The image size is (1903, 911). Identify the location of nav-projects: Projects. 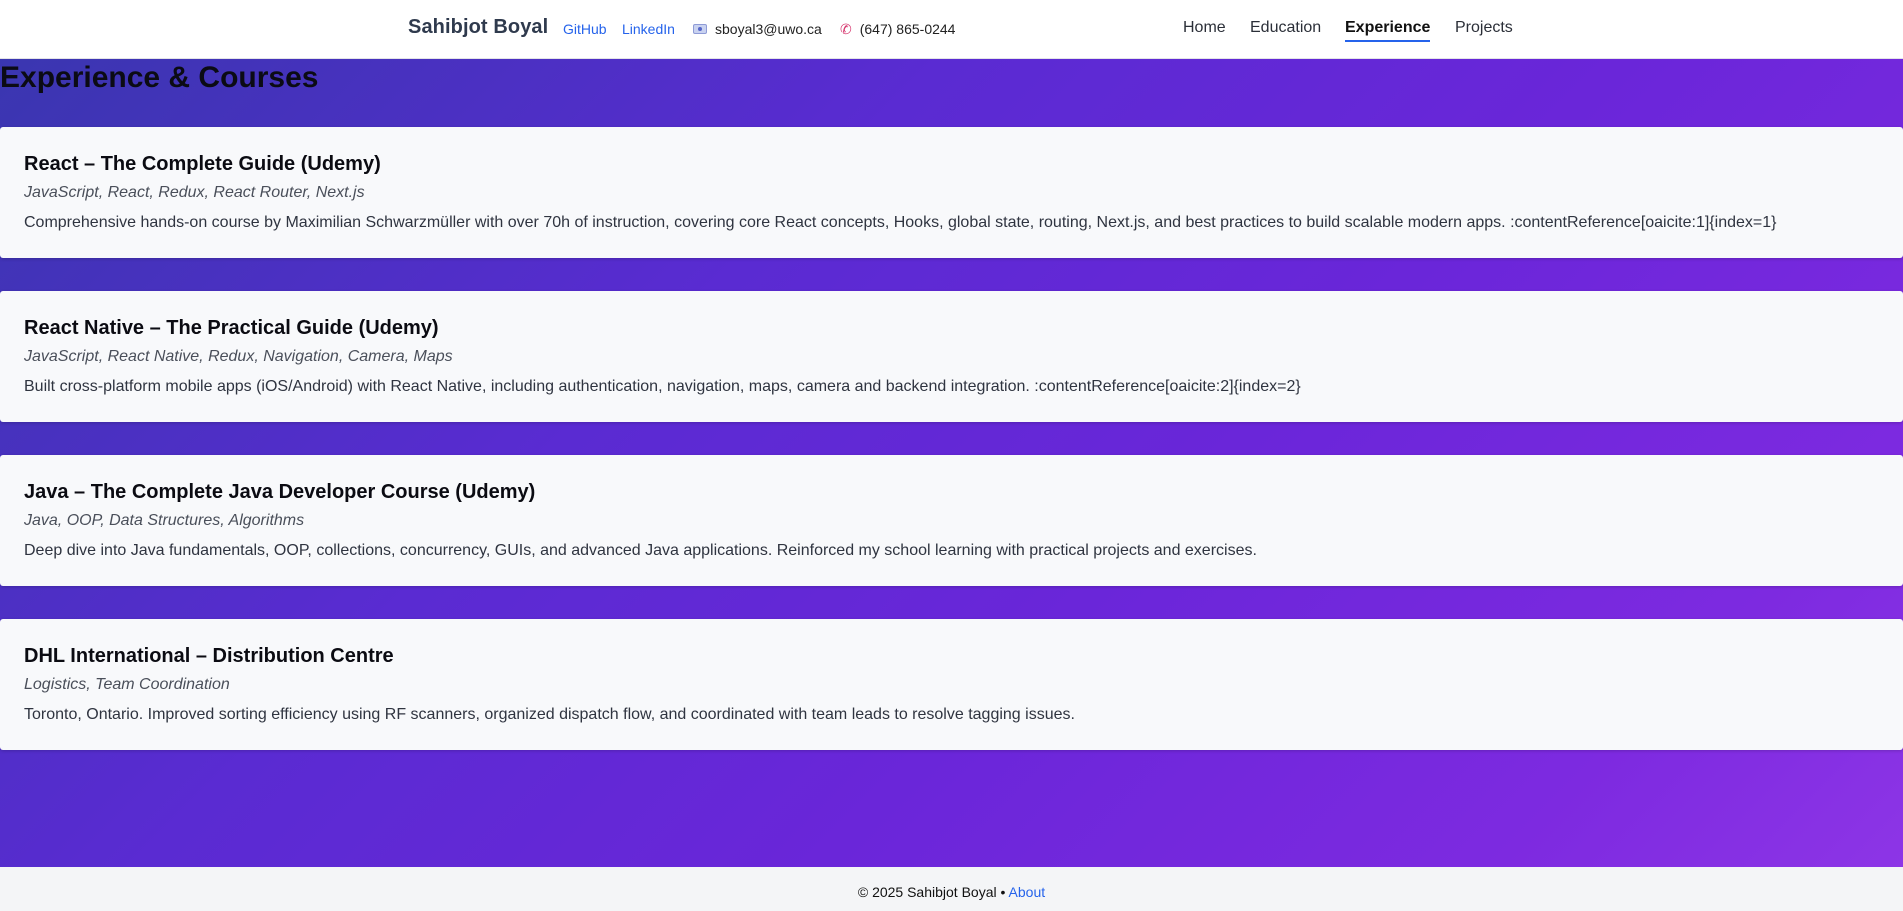
(1484, 28).